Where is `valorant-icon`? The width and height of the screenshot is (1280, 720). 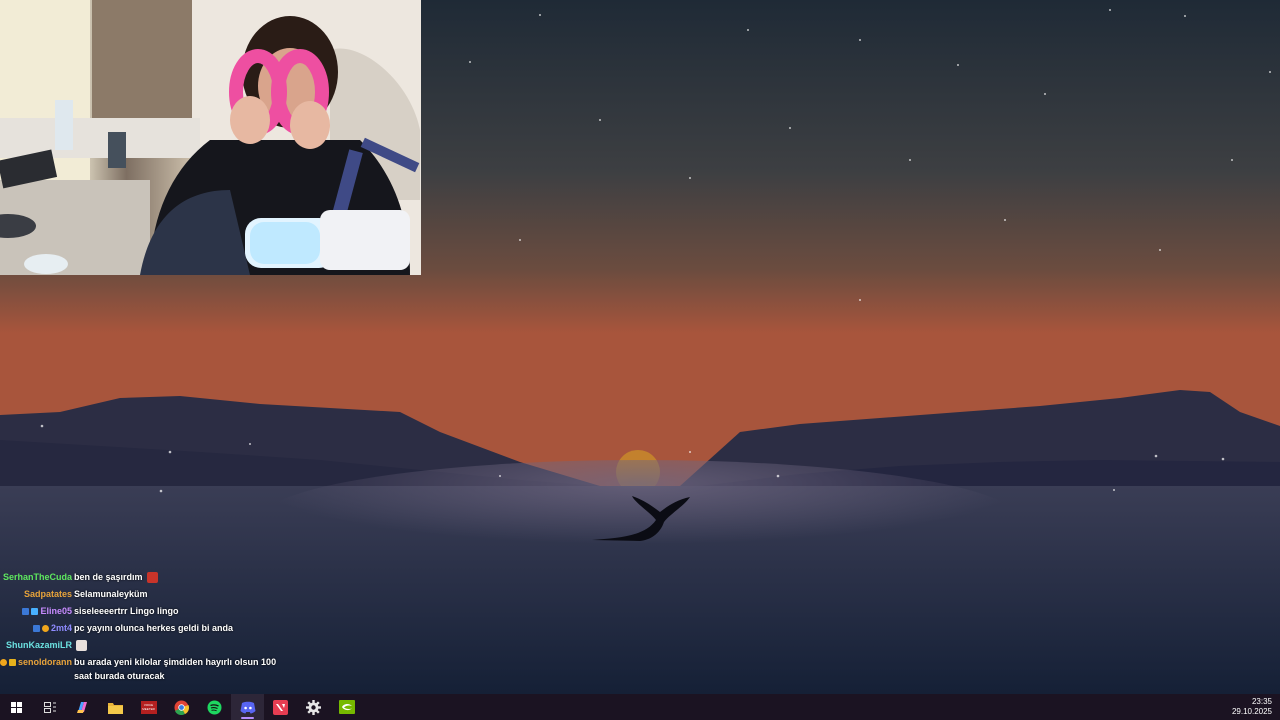 valorant-icon is located at coordinates (280, 707).